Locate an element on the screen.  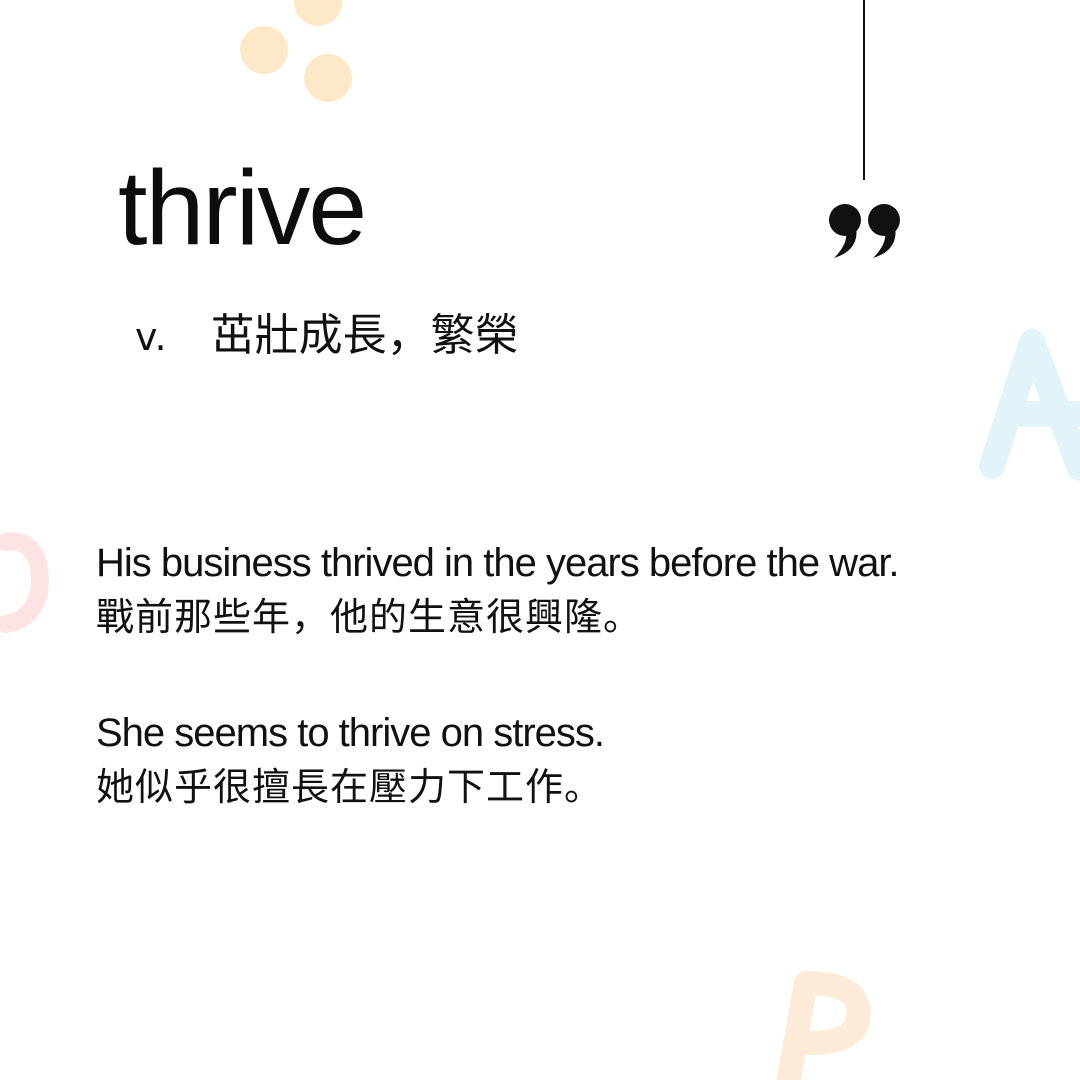
example-chinese: 她似乎很擅長在壓力下工作。 is located at coordinates (350, 787).